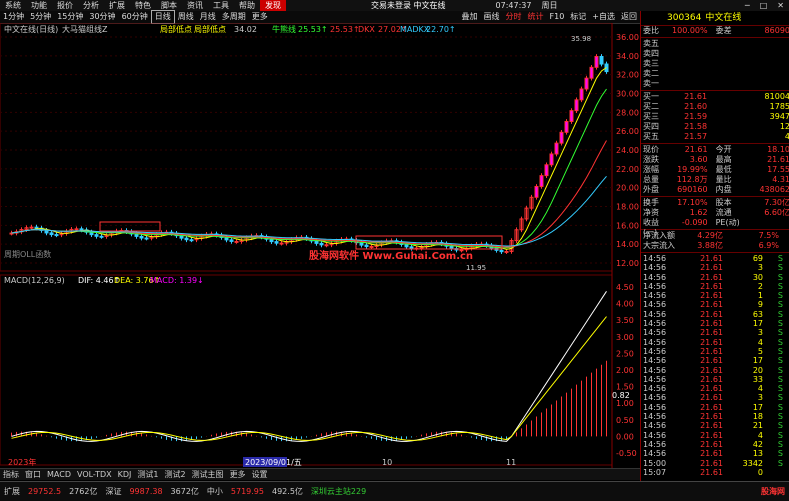 Image resolution: width=789 pixels, height=501 pixels. I want to click on tab-test-main: 测试主图, so click(208, 474).